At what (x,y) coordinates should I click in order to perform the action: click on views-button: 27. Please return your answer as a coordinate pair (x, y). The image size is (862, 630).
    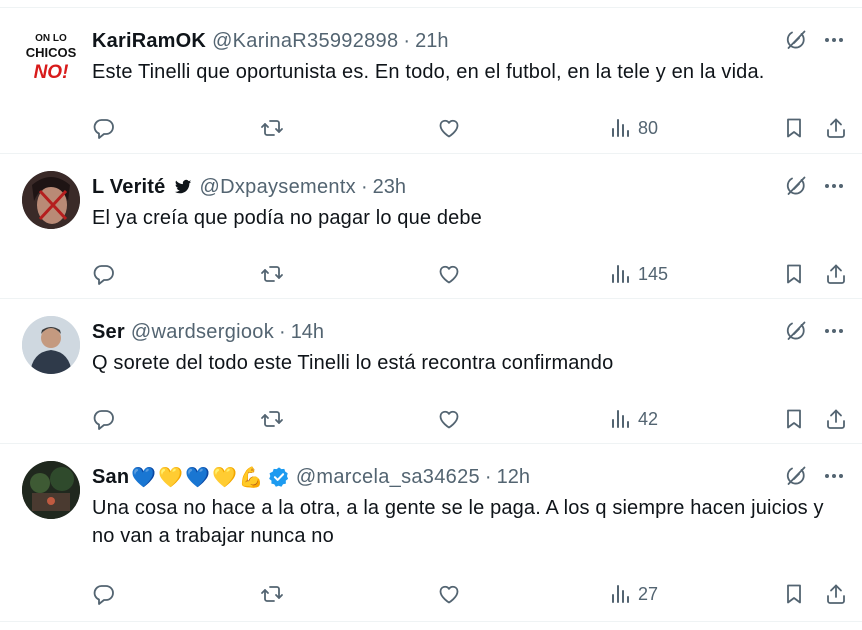
    Looking at the image, I should click on (633, 594).